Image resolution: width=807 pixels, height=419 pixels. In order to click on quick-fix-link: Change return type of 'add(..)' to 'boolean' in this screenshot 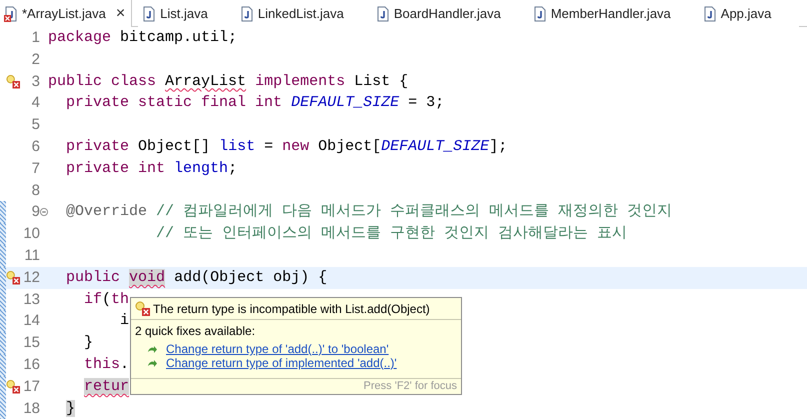, I will do `click(277, 349)`.